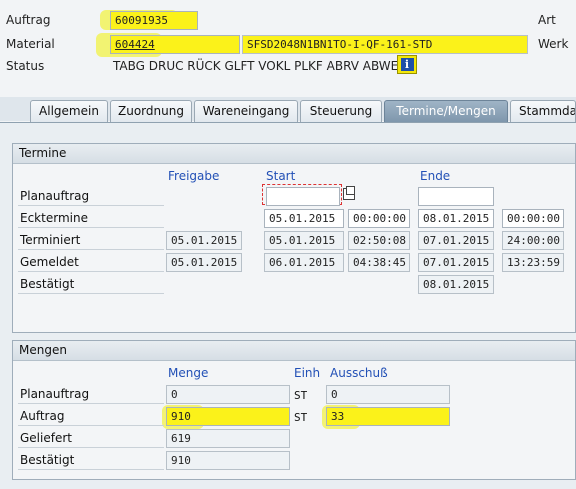 The image size is (576, 489). What do you see at coordinates (228, 394) in the screenshot?
I see `plan-menge-field: 0` at bounding box center [228, 394].